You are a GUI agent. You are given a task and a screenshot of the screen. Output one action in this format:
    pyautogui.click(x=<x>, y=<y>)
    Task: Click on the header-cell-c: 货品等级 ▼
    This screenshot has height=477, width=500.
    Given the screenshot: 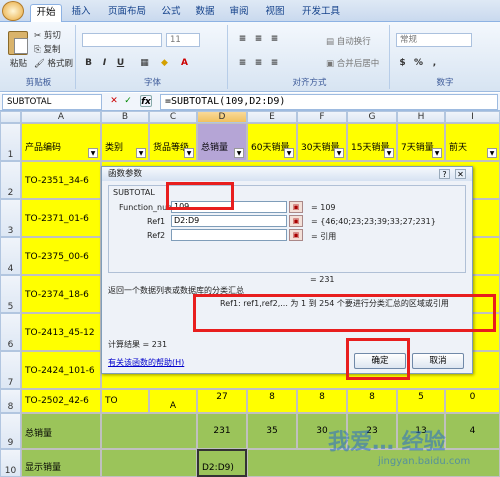 What is the action you would take?
    pyautogui.click(x=173, y=142)
    